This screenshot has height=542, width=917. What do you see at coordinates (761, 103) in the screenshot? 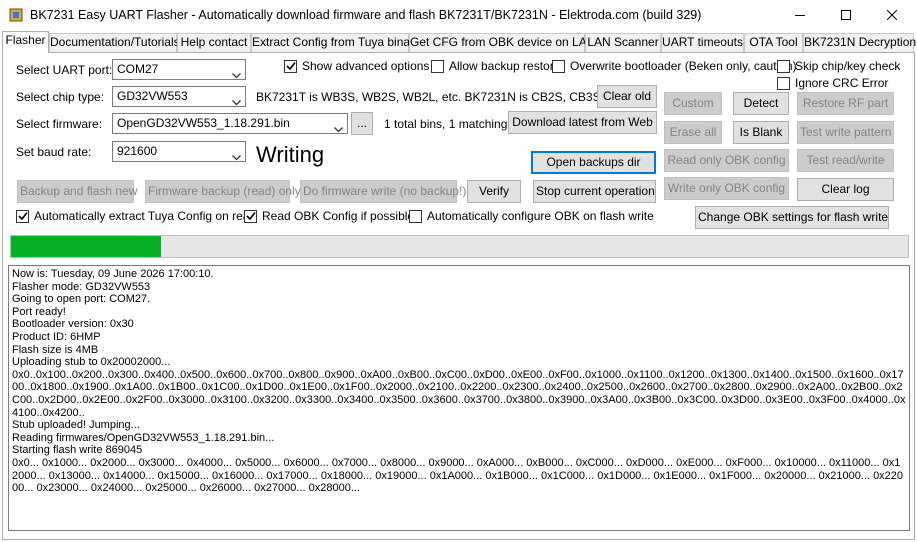
I see `detect-button: Detect` at bounding box center [761, 103].